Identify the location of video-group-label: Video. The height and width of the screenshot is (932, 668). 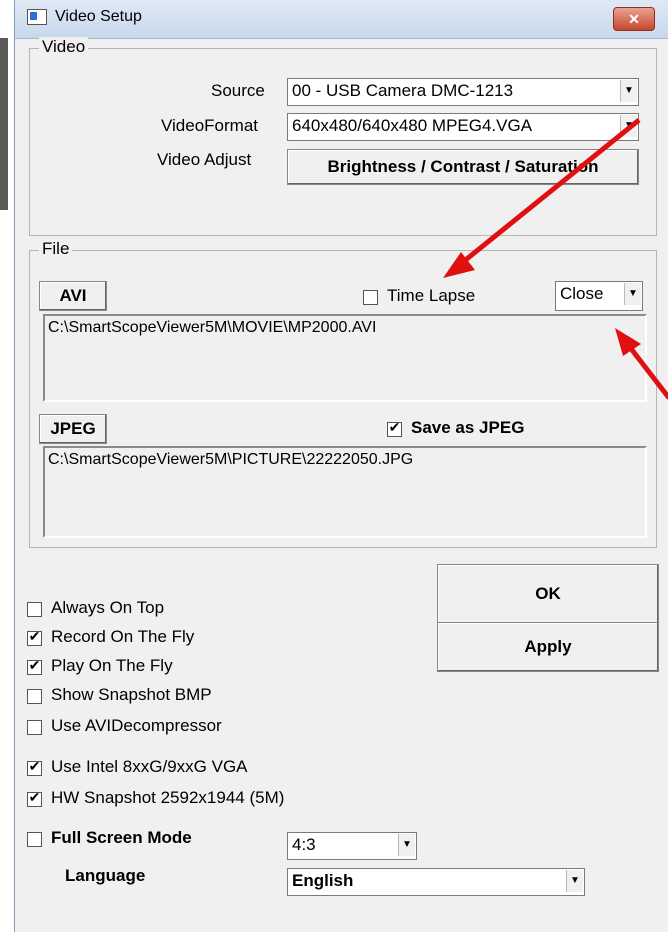
(64, 47).